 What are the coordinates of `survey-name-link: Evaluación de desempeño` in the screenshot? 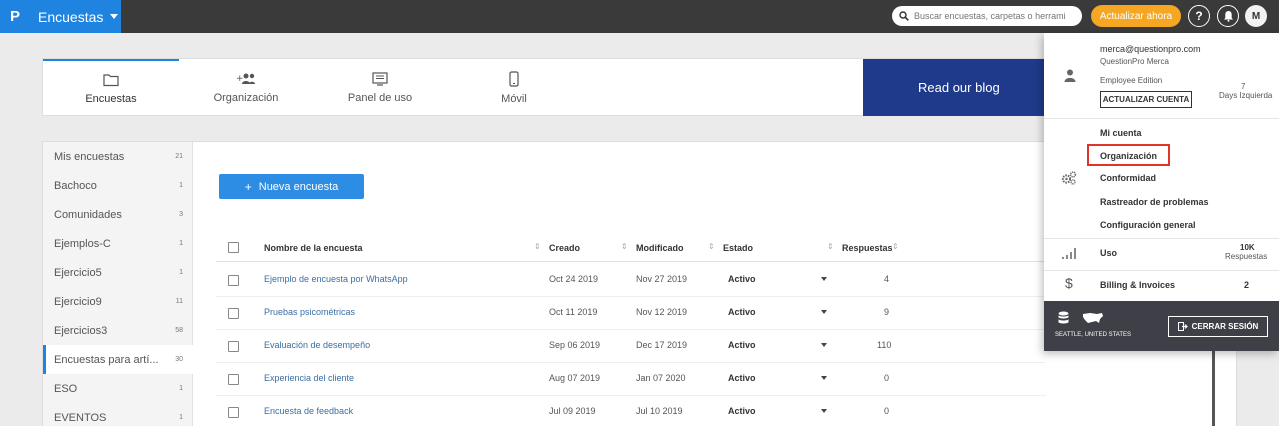 It's located at (317, 345).